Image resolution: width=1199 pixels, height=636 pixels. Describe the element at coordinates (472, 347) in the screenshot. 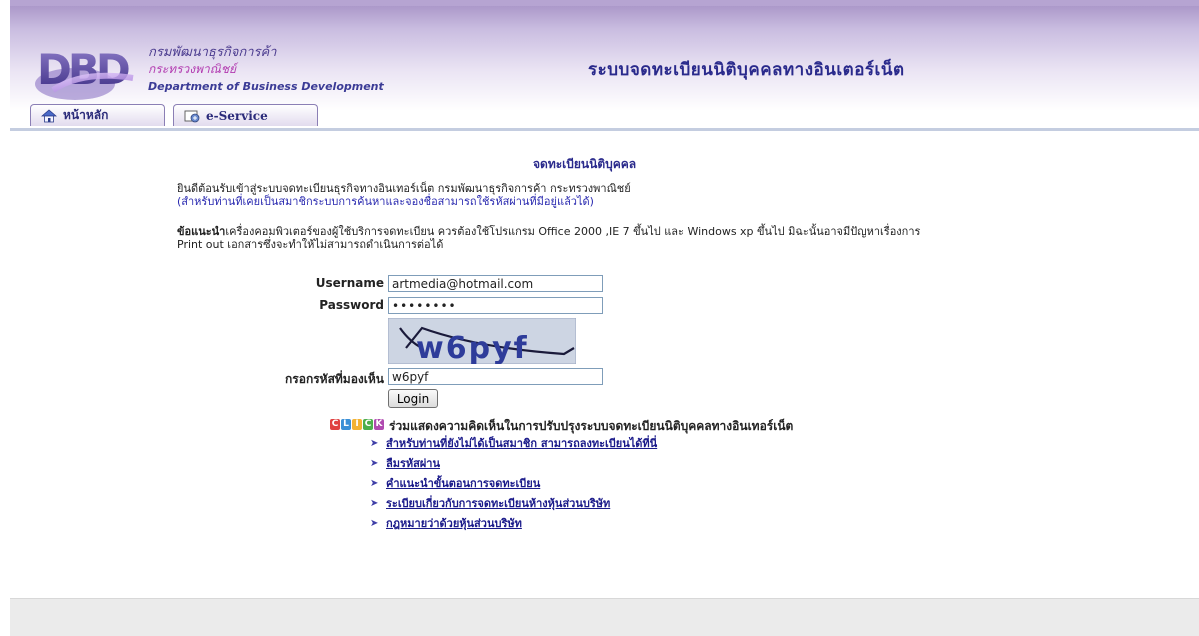

I see `captcha-text: w6pyf` at that location.